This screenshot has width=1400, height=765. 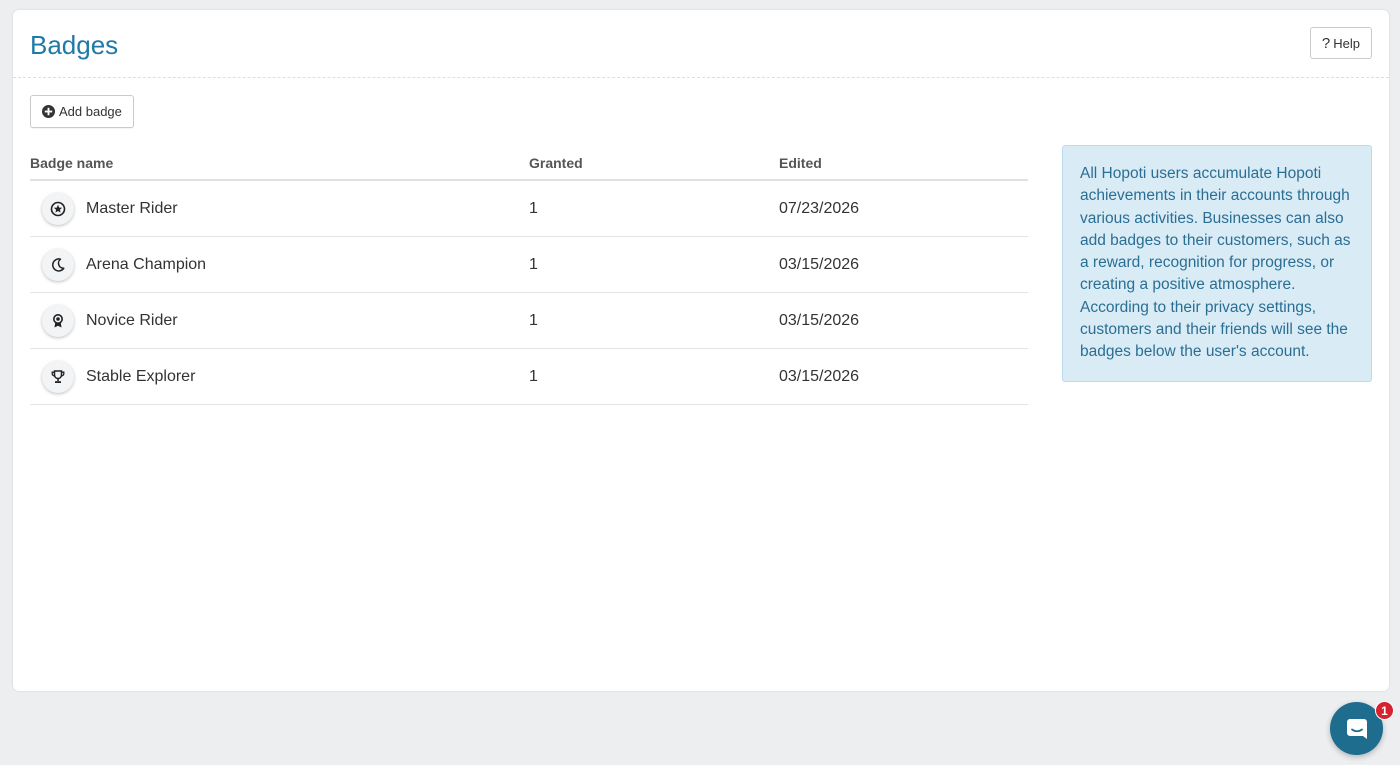 I want to click on badge-name: Arena Champion, so click(x=146, y=265).